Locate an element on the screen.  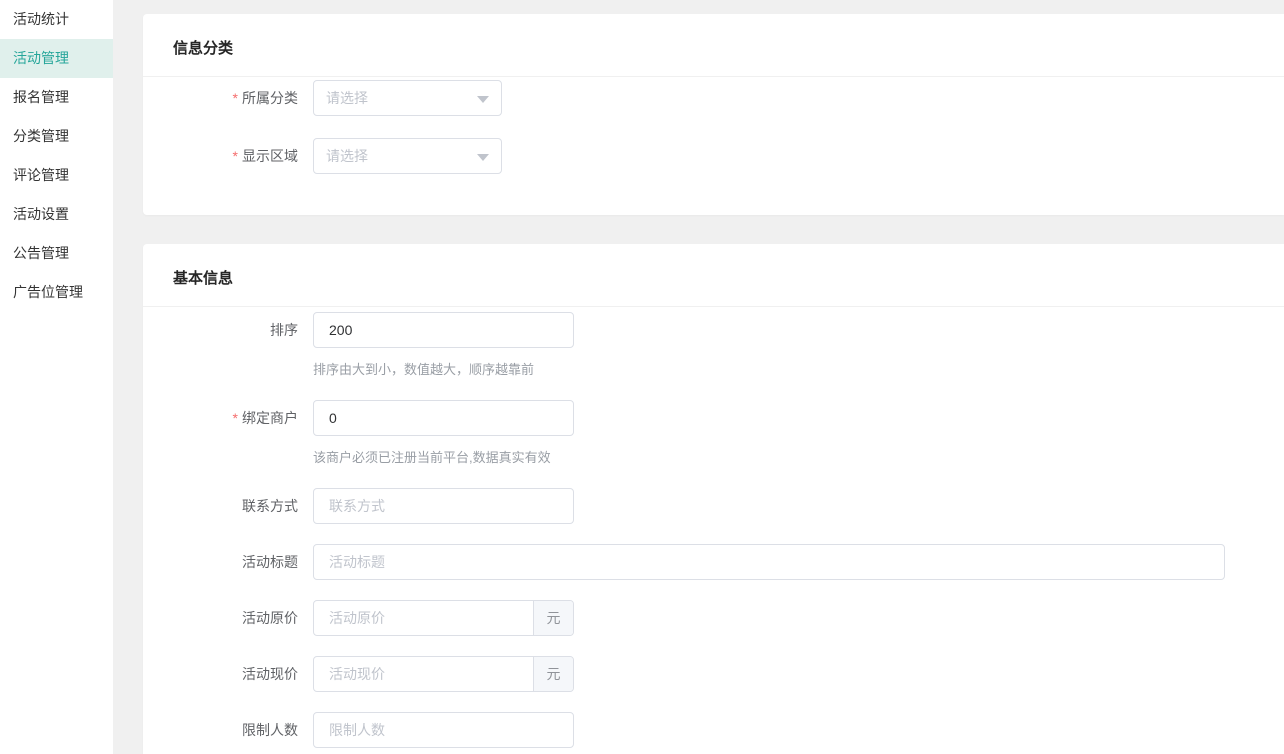
field-label: 活动现价 is located at coordinates (228, 674).